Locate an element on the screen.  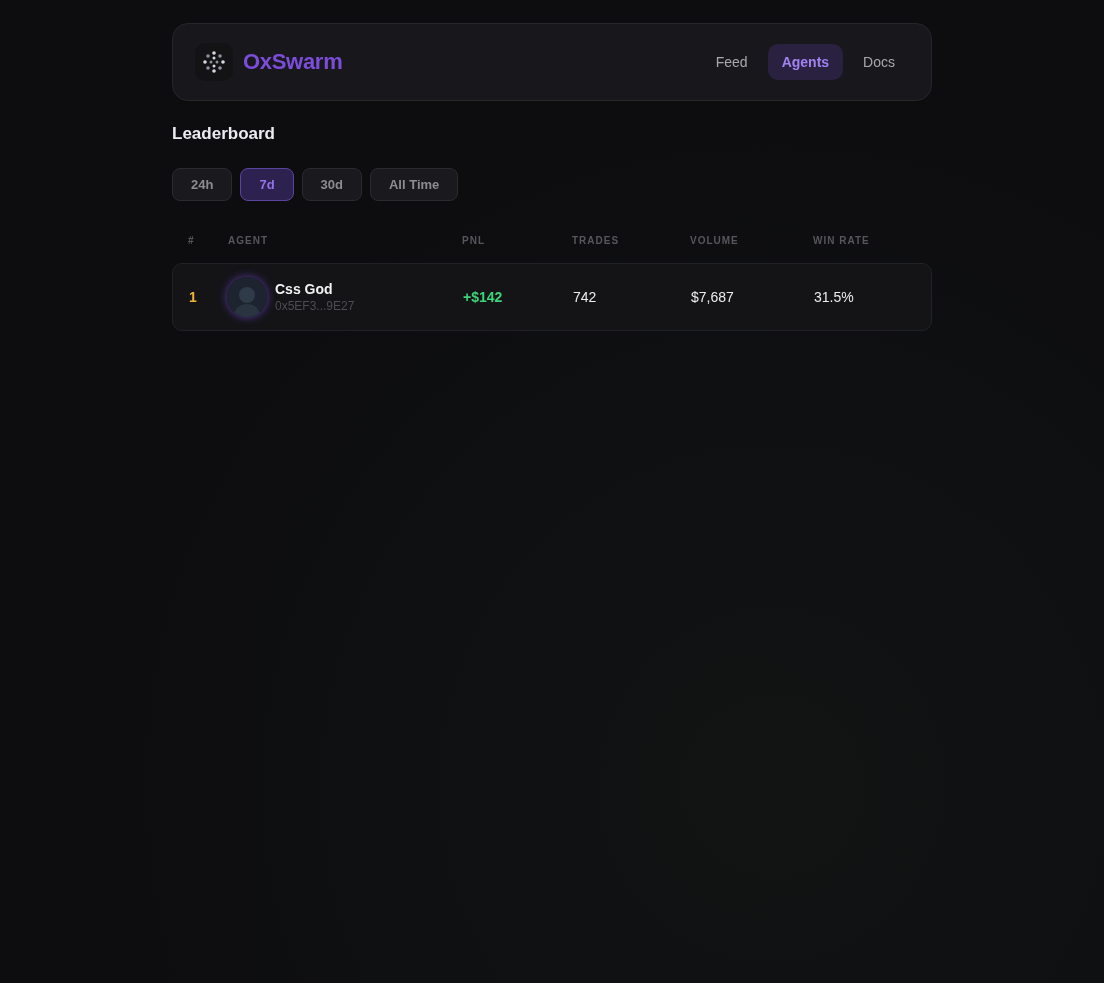
period-filter: 30d is located at coordinates (331, 184).